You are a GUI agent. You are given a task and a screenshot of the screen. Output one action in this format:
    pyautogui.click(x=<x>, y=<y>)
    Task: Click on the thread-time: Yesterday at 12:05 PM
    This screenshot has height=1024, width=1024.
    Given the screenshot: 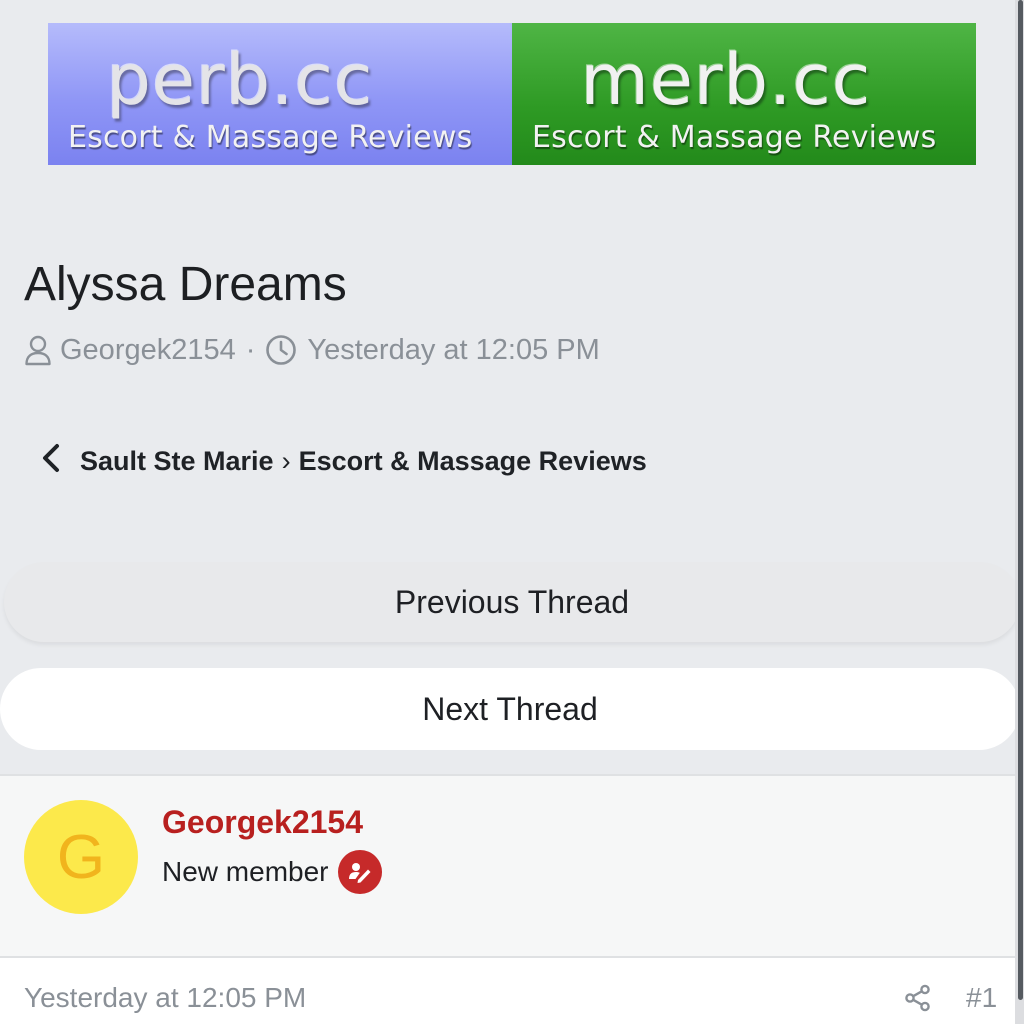 What is the action you would take?
    pyautogui.click(x=453, y=350)
    